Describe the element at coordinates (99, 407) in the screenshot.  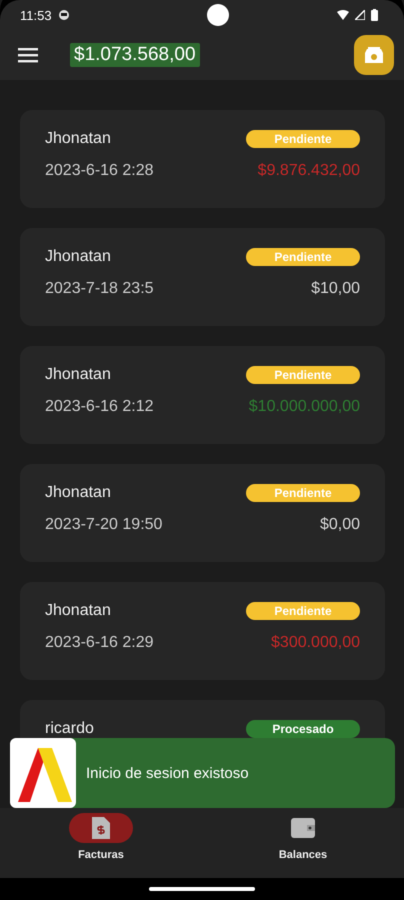
I see `invoice-date: 2023-6-16 2:12` at that location.